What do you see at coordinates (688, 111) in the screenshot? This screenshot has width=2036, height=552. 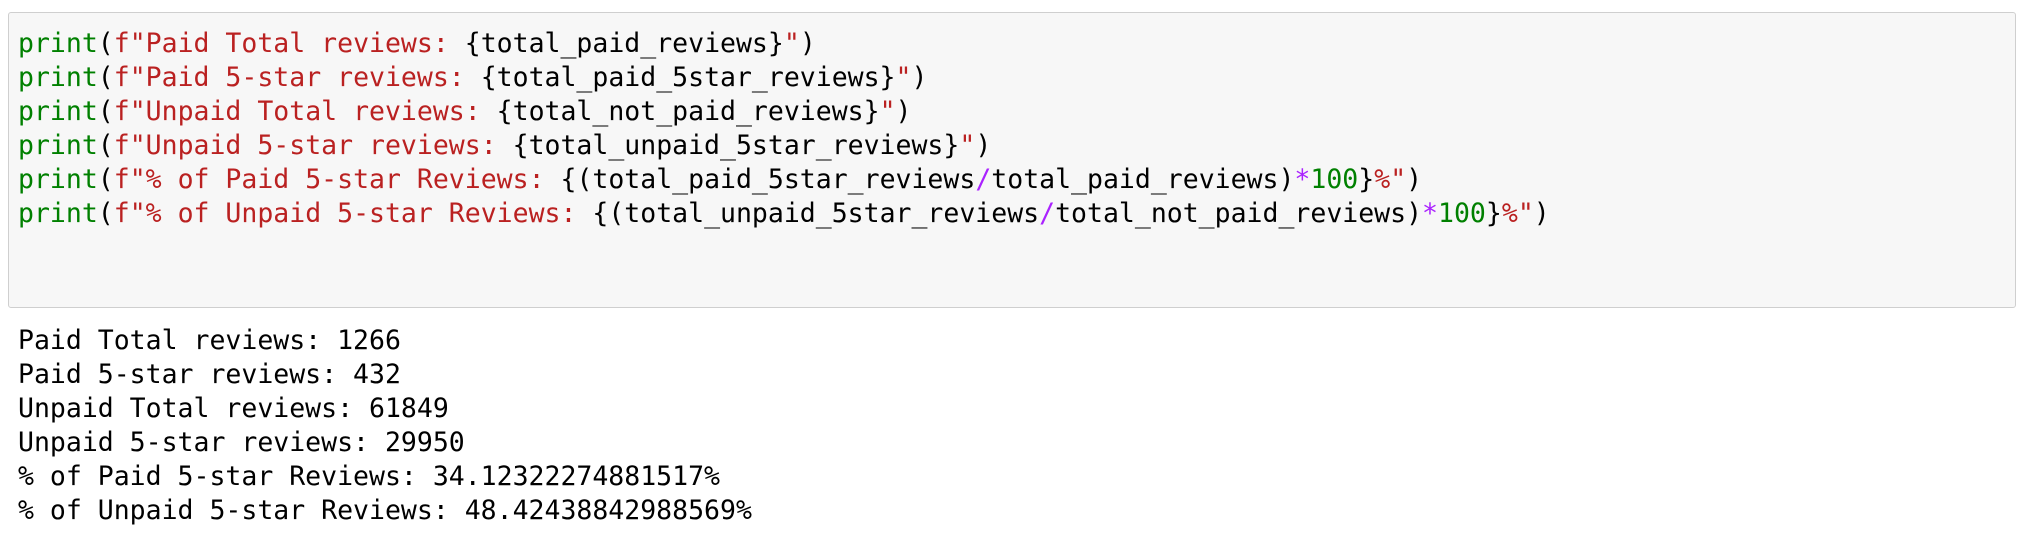 I see `code-token: {total_not_paid_reviews}` at bounding box center [688, 111].